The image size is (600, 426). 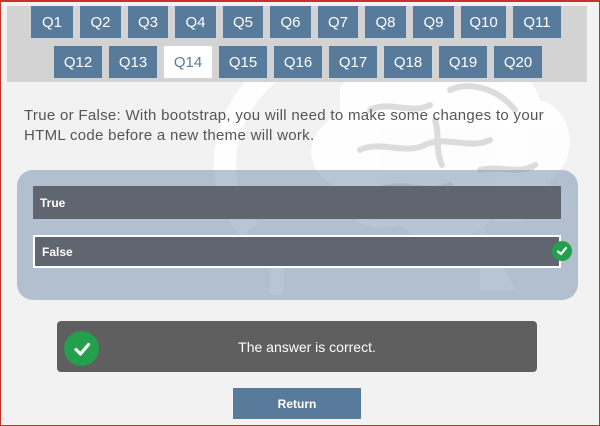 What do you see at coordinates (298, 62) in the screenshot?
I see `question-nav-q16: Q16` at bounding box center [298, 62].